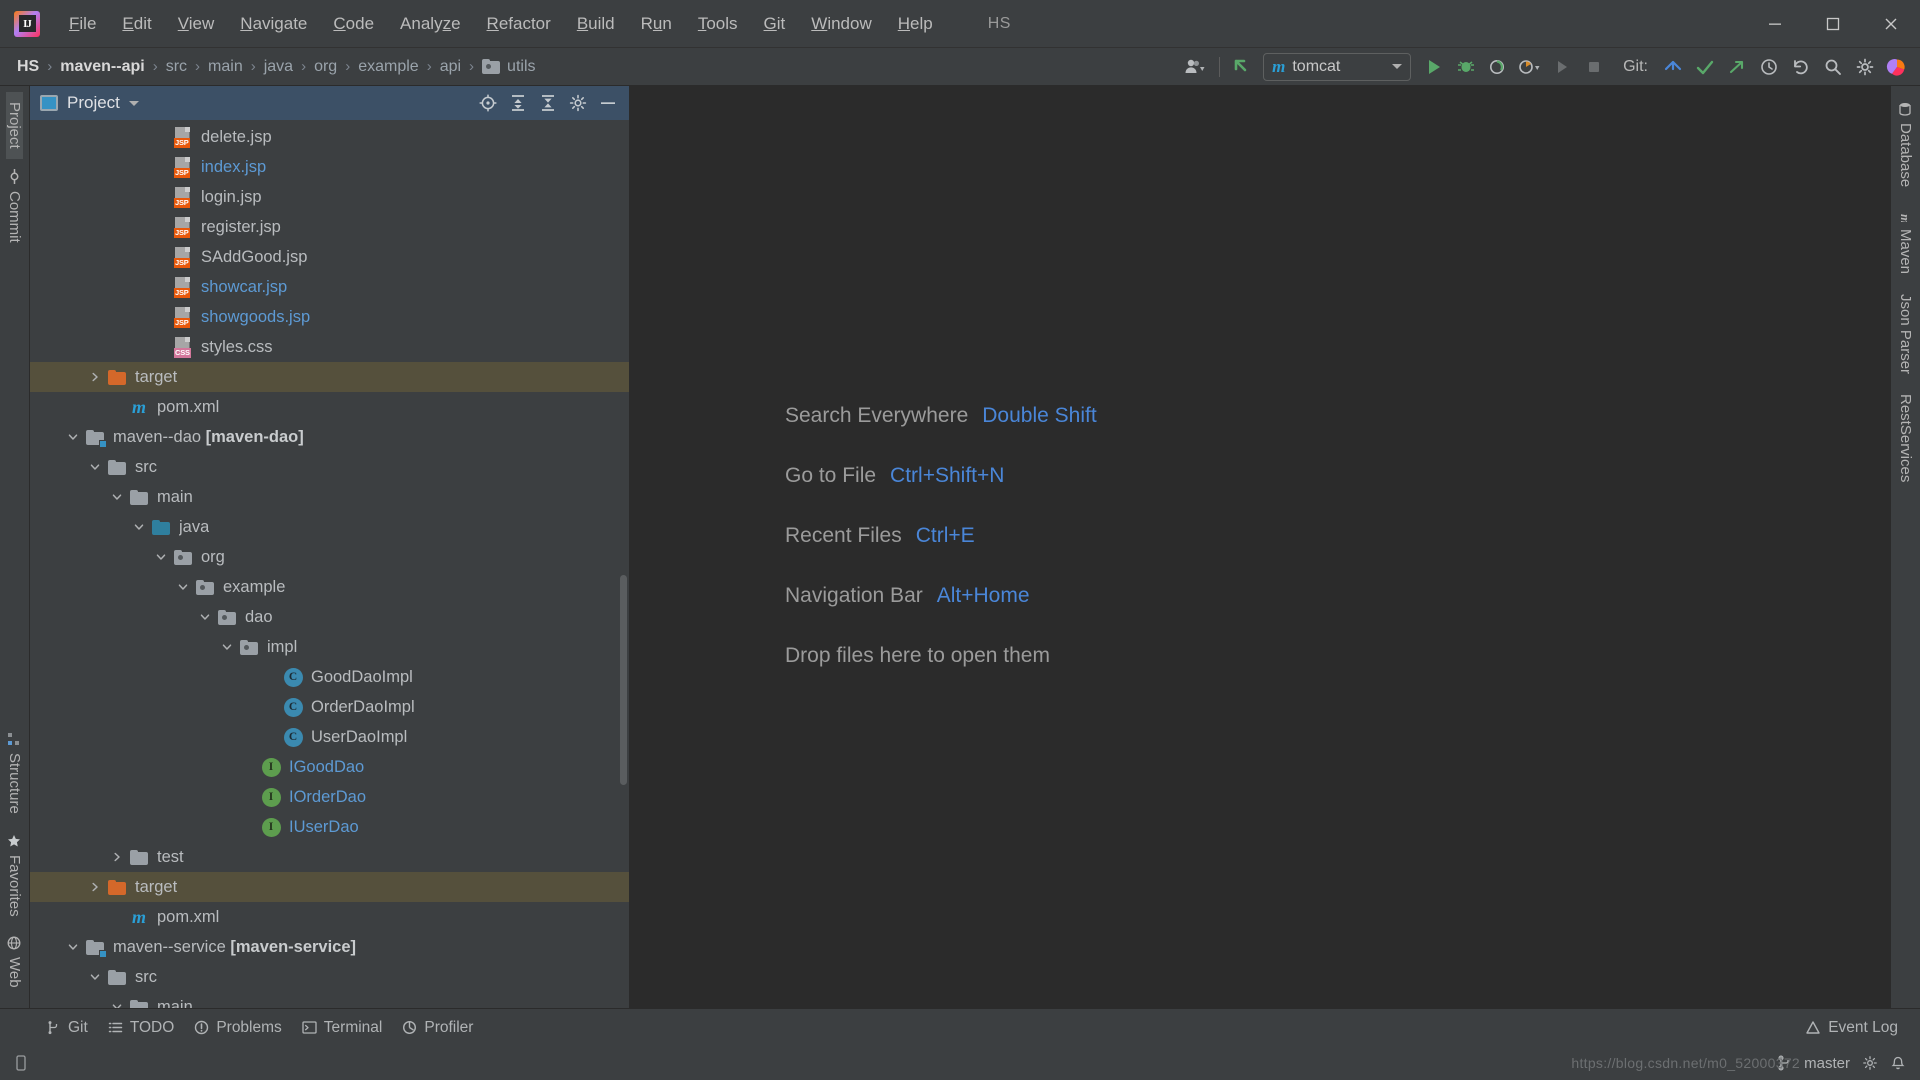 The height and width of the screenshot is (1080, 1920). Describe the element at coordinates (1737, 67) in the screenshot. I see `git-push-icon` at that location.